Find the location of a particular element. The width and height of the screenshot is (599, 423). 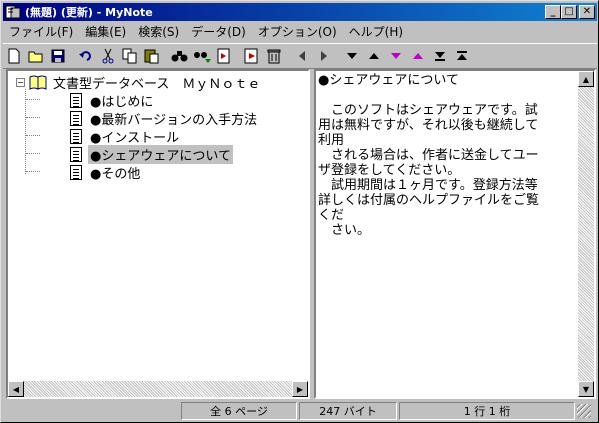

window-title: (無題) (更新) - MyNote is located at coordinates (89, 12).